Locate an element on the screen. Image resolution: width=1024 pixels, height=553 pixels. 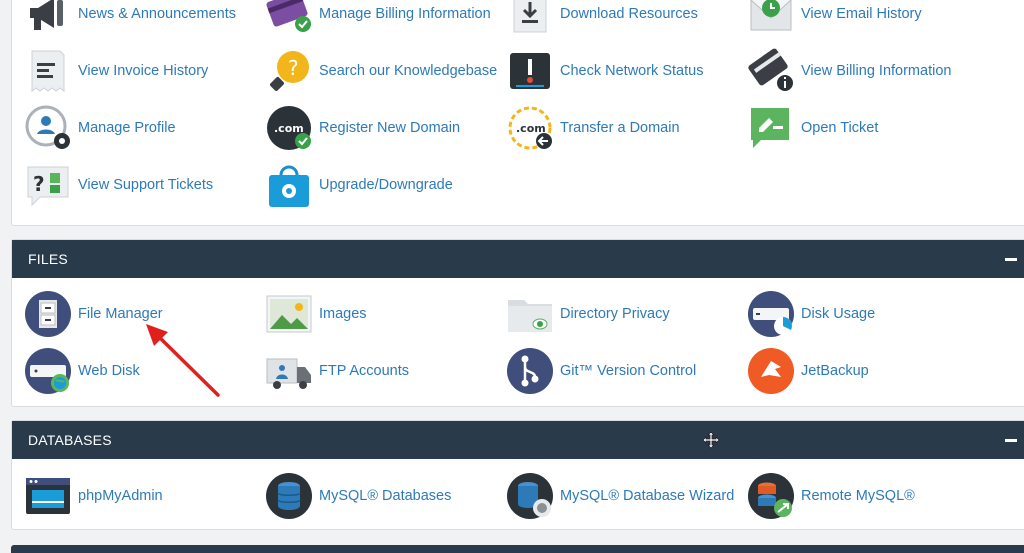
file-cabinet-icon is located at coordinates (48, 314).